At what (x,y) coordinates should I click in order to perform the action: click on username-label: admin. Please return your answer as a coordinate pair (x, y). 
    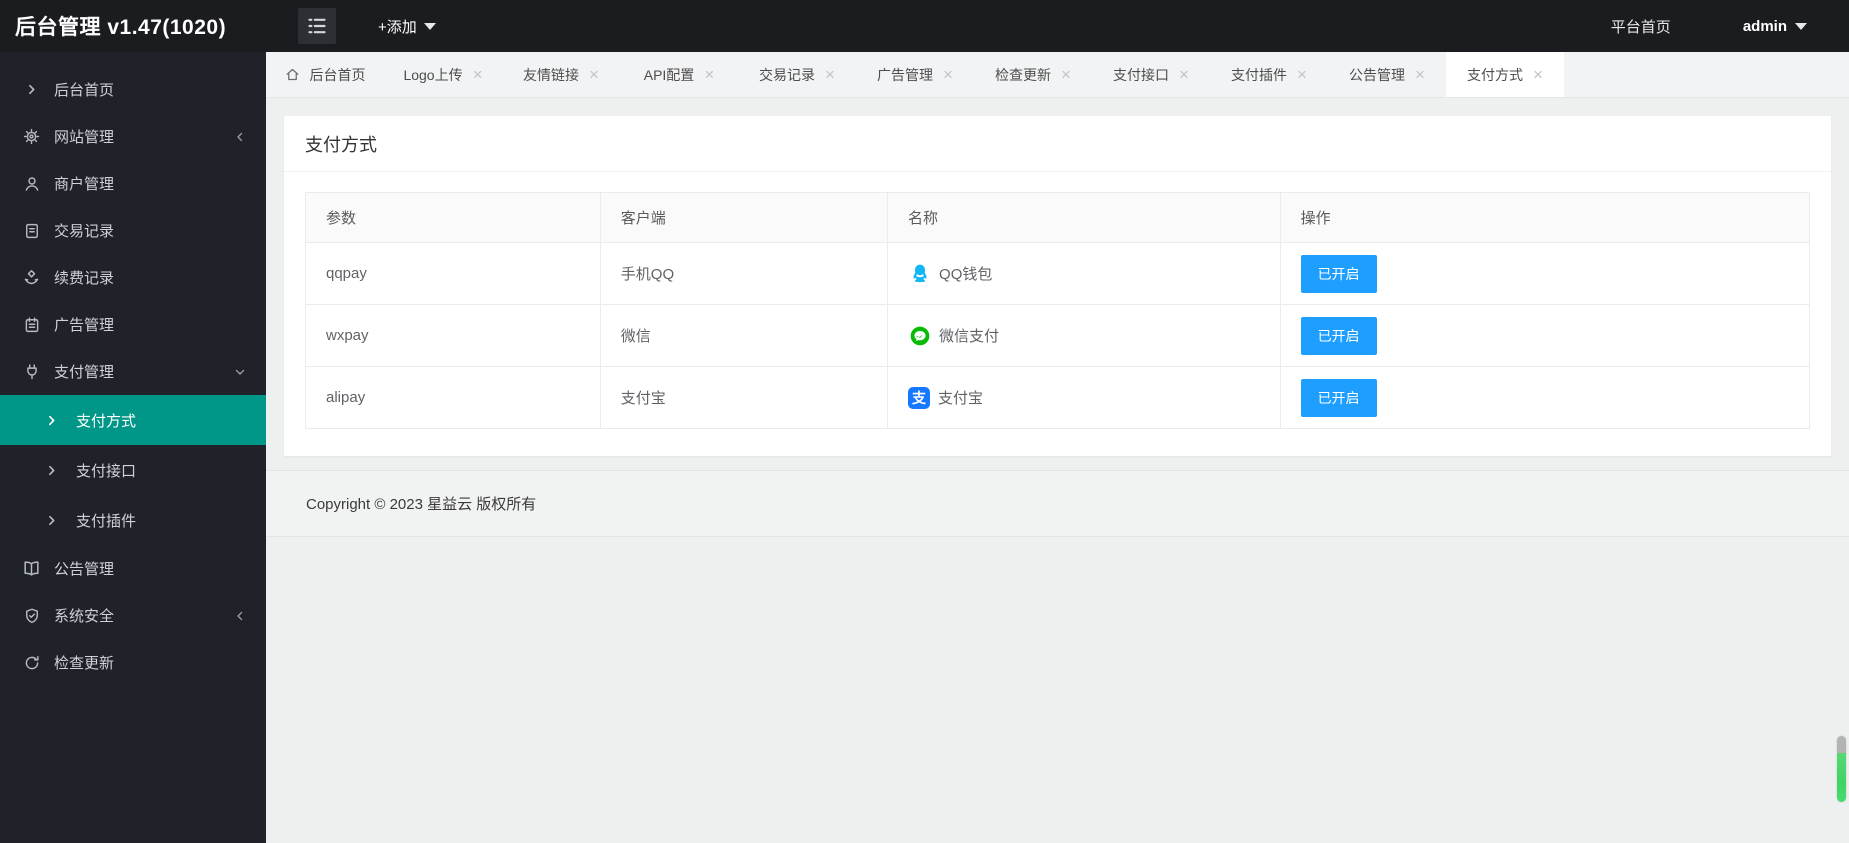
    Looking at the image, I should click on (1764, 26).